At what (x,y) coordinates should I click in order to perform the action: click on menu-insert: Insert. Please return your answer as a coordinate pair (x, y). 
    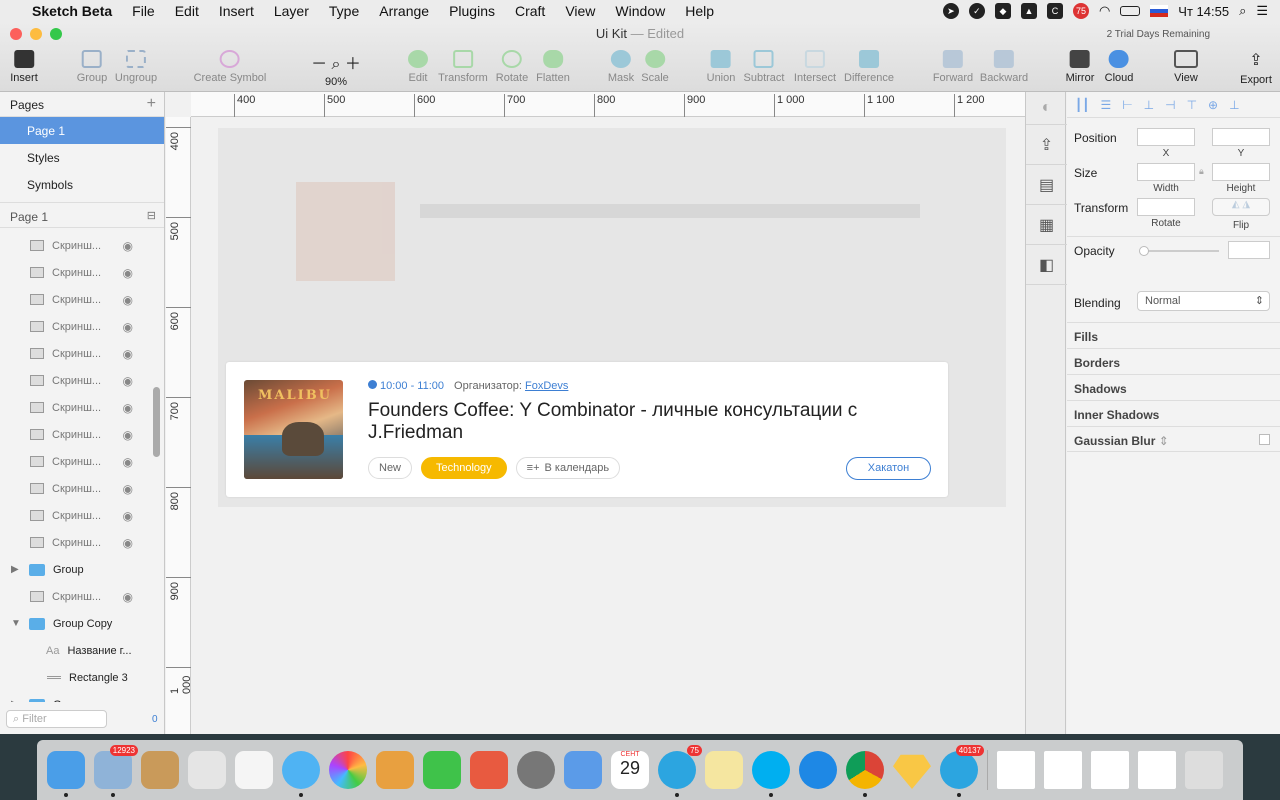
    Looking at the image, I should click on (236, 11).